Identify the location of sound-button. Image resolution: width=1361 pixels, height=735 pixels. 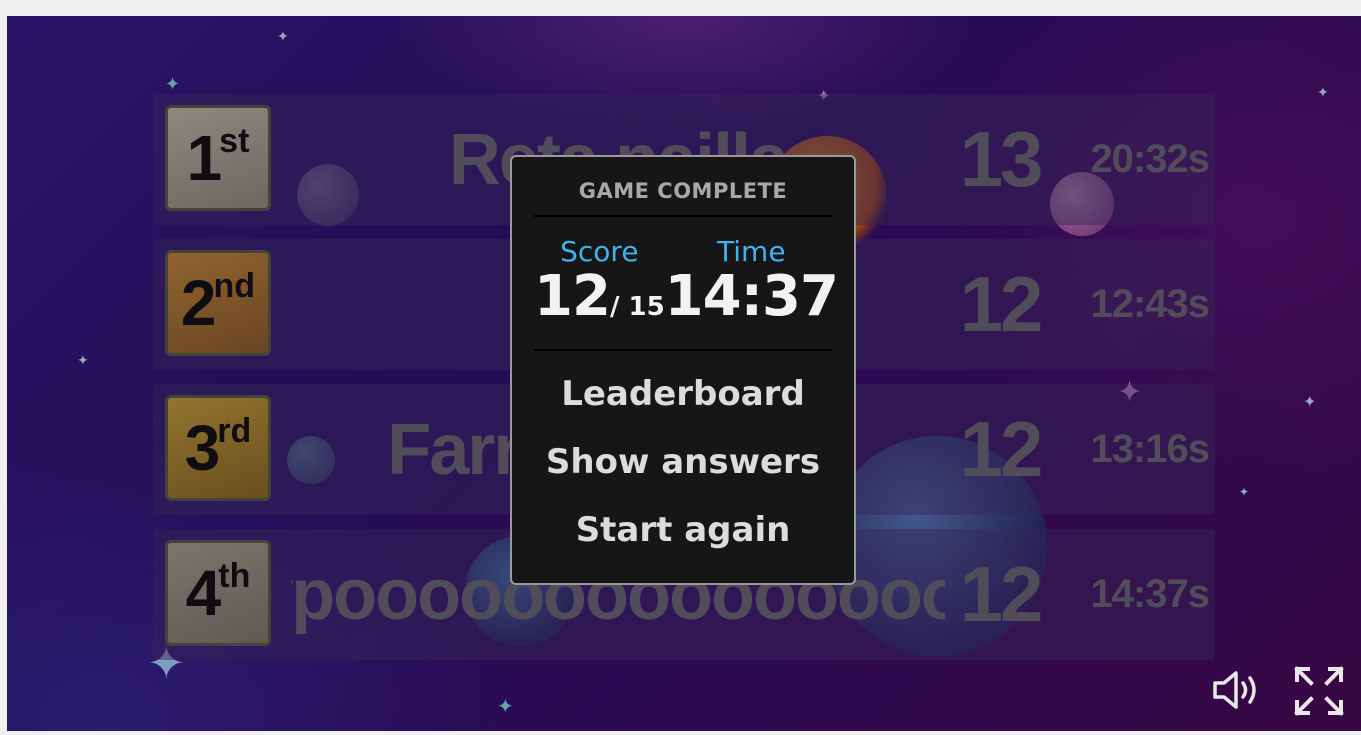
(1237, 690).